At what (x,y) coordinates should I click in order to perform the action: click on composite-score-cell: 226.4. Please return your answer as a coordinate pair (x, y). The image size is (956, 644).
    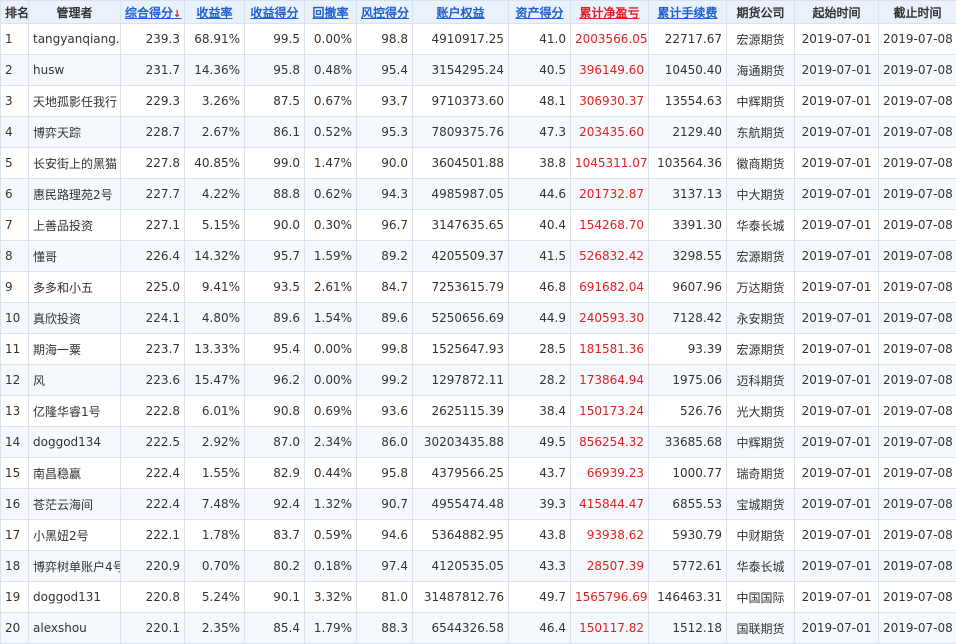
    Looking at the image, I should click on (153, 256).